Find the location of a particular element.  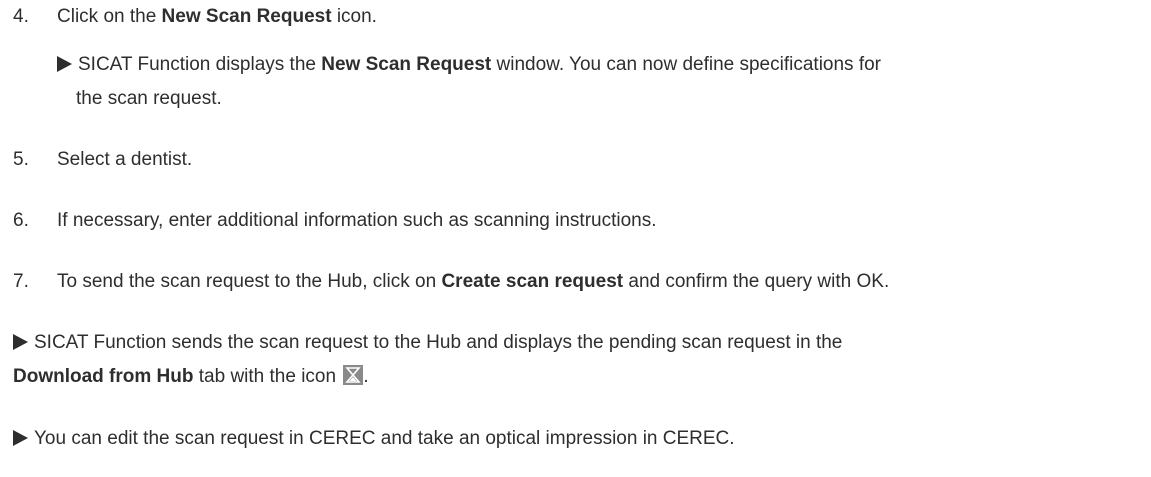

ui-term: Create scan request is located at coordinates (532, 281).